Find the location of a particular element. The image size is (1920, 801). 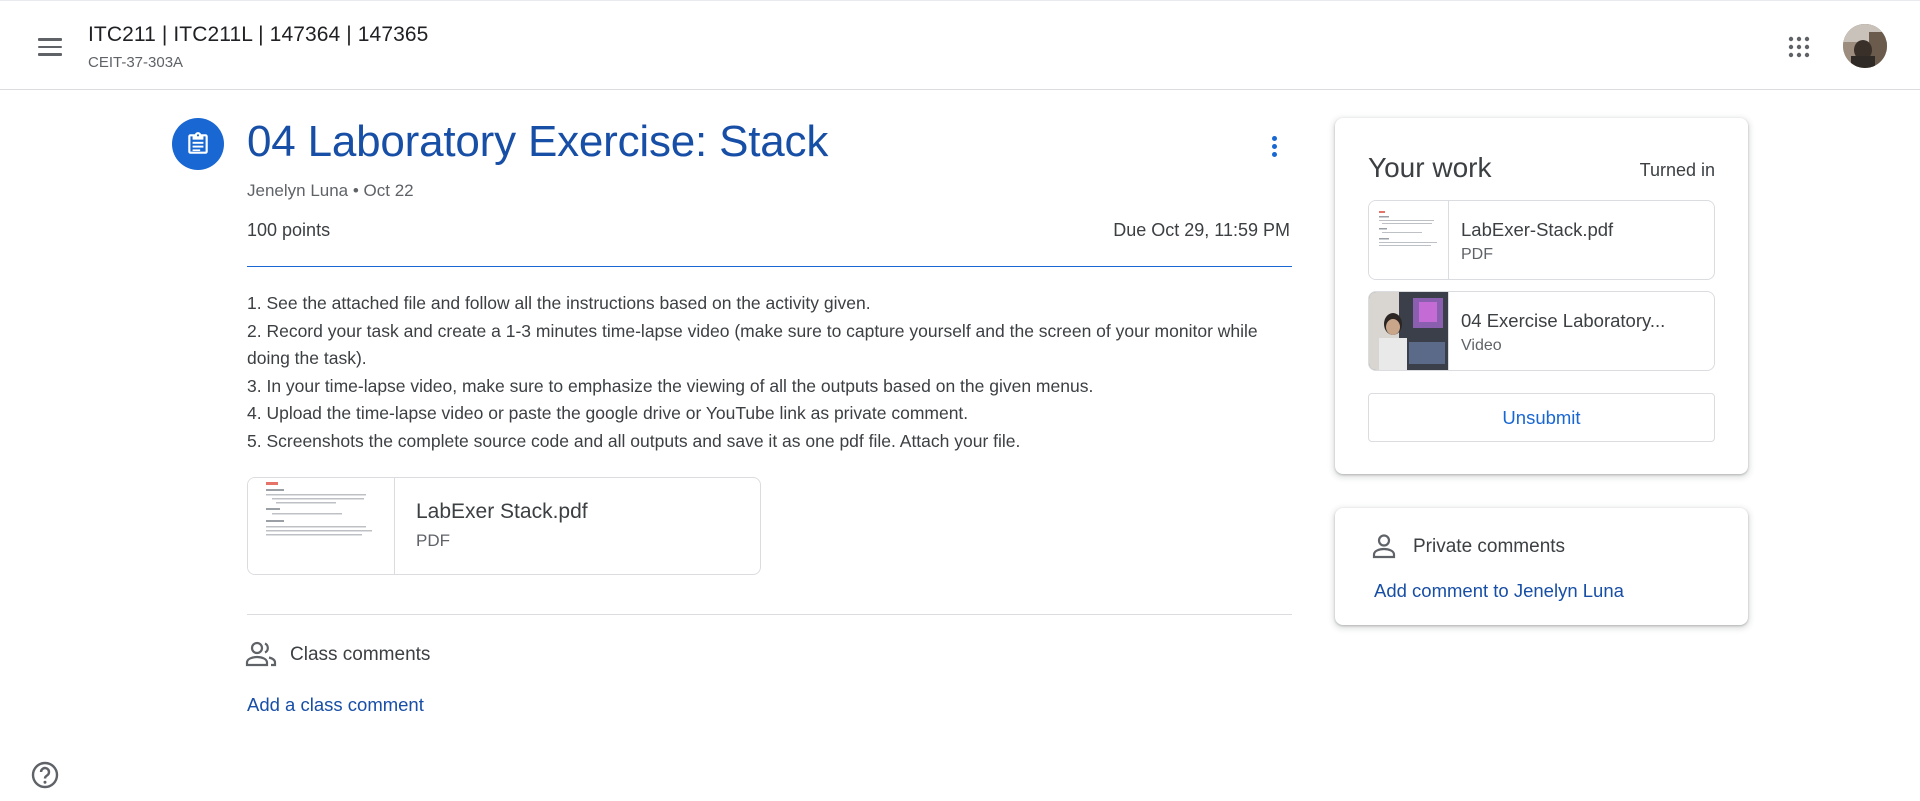

help-button is located at coordinates (45, 775).